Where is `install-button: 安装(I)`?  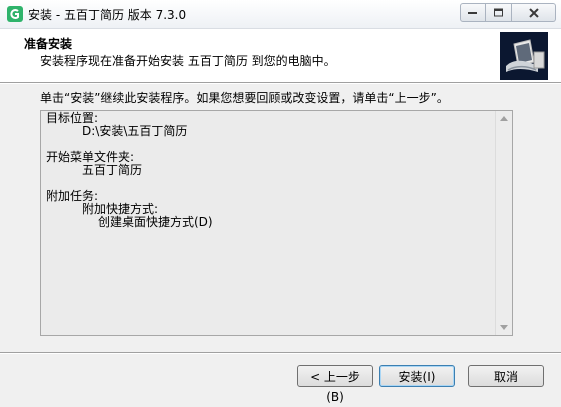 install-button: 安装(I) is located at coordinates (417, 376).